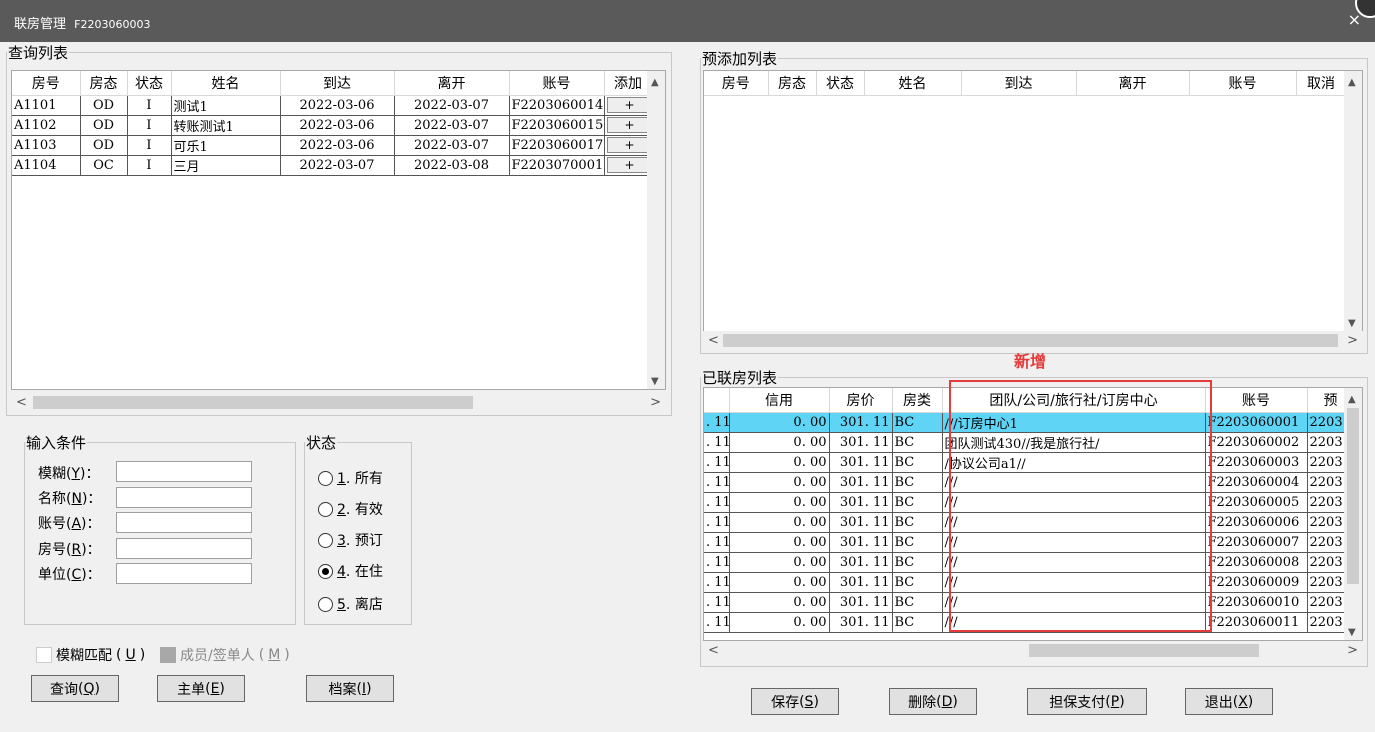 This screenshot has width=1375, height=732. Describe the element at coordinates (184, 573) in the screenshot. I see `unit-input` at that location.